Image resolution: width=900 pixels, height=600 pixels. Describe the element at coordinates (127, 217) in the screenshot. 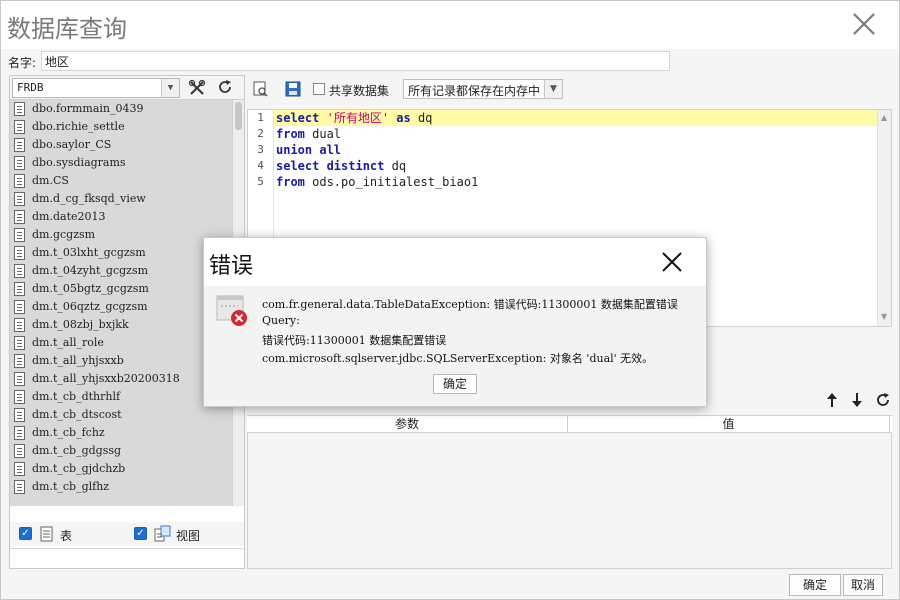

I see `table-list-item: dm.date2013` at that location.